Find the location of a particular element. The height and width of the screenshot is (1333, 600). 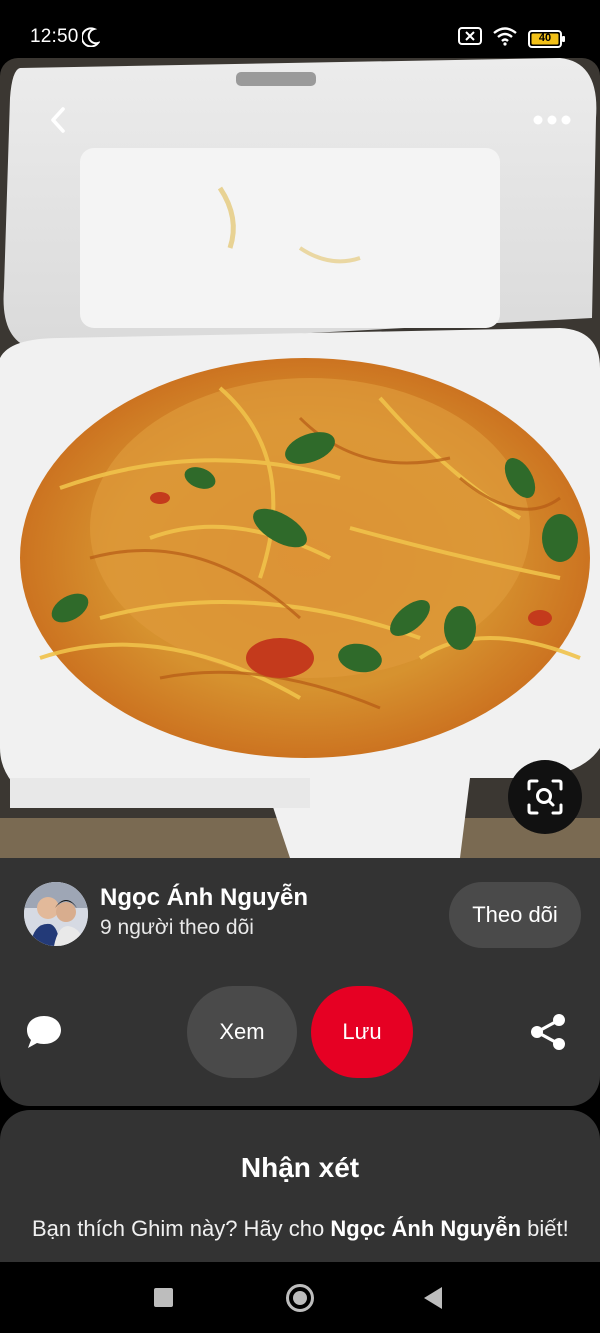

status-bar: 12:50 40 is located at coordinates (300, 32).